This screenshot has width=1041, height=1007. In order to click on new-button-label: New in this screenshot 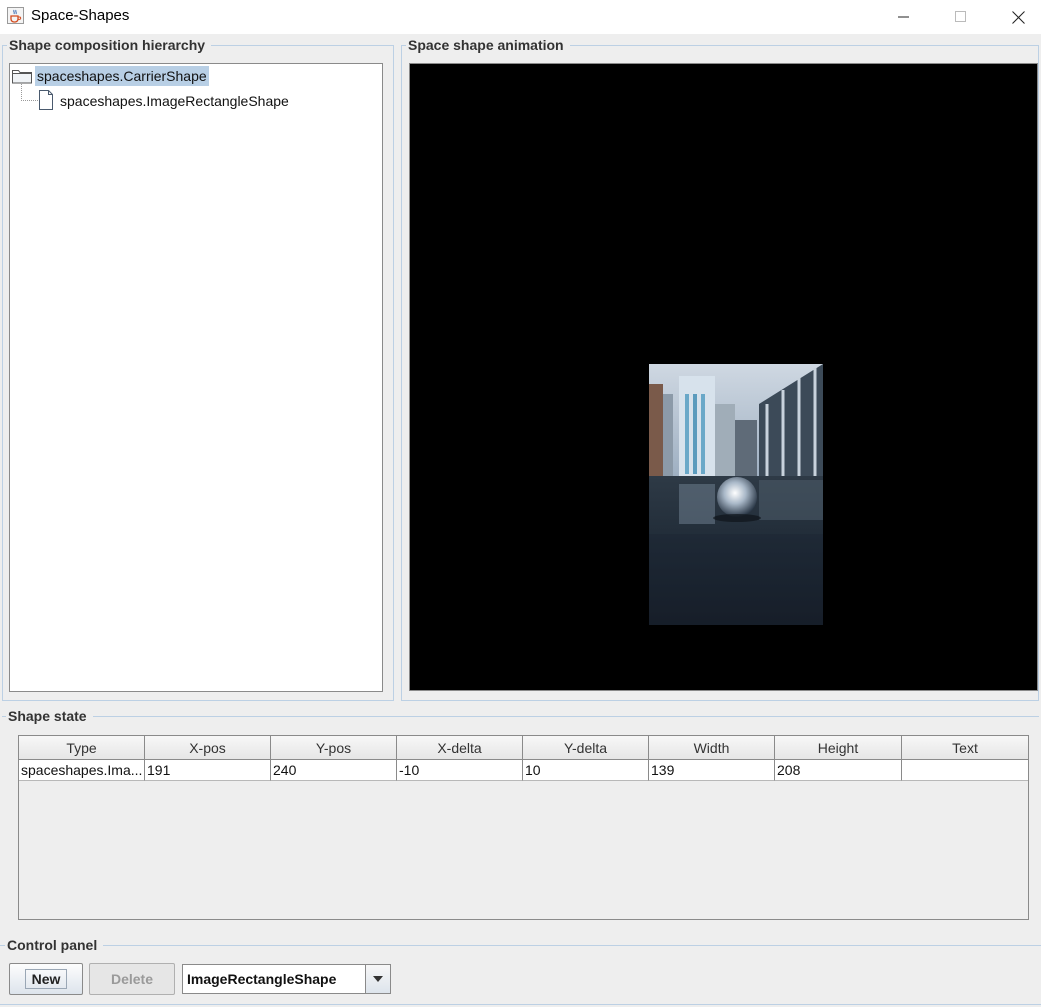, I will do `click(46, 979)`.